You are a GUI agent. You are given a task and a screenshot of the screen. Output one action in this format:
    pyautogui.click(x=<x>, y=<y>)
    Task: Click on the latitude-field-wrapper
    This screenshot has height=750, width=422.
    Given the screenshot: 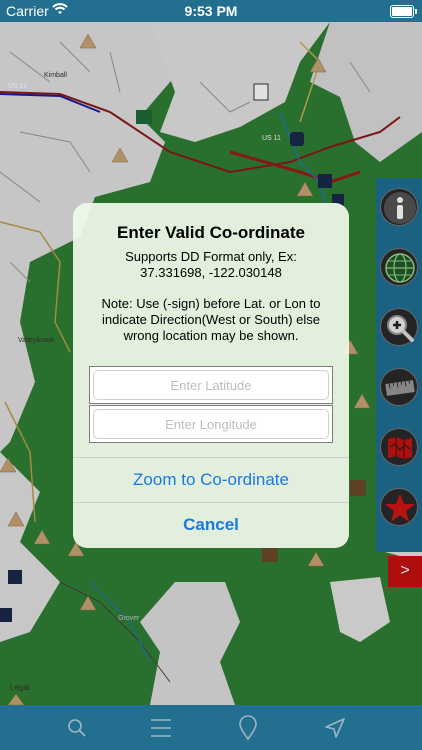 What is the action you would take?
    pyautogui.click(x=211, y=385)
    